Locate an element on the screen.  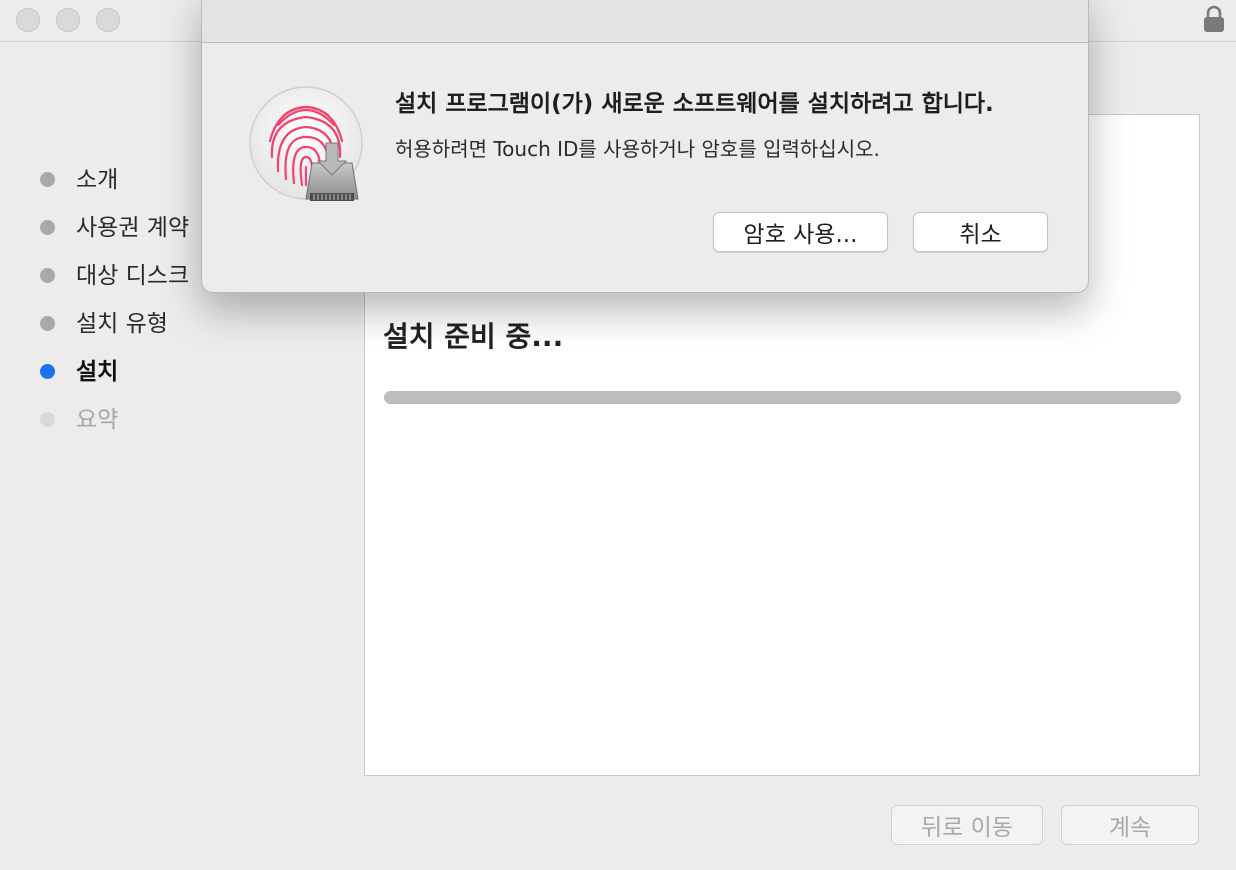
dialog-sheet-header is located at coordinates (645, 21).